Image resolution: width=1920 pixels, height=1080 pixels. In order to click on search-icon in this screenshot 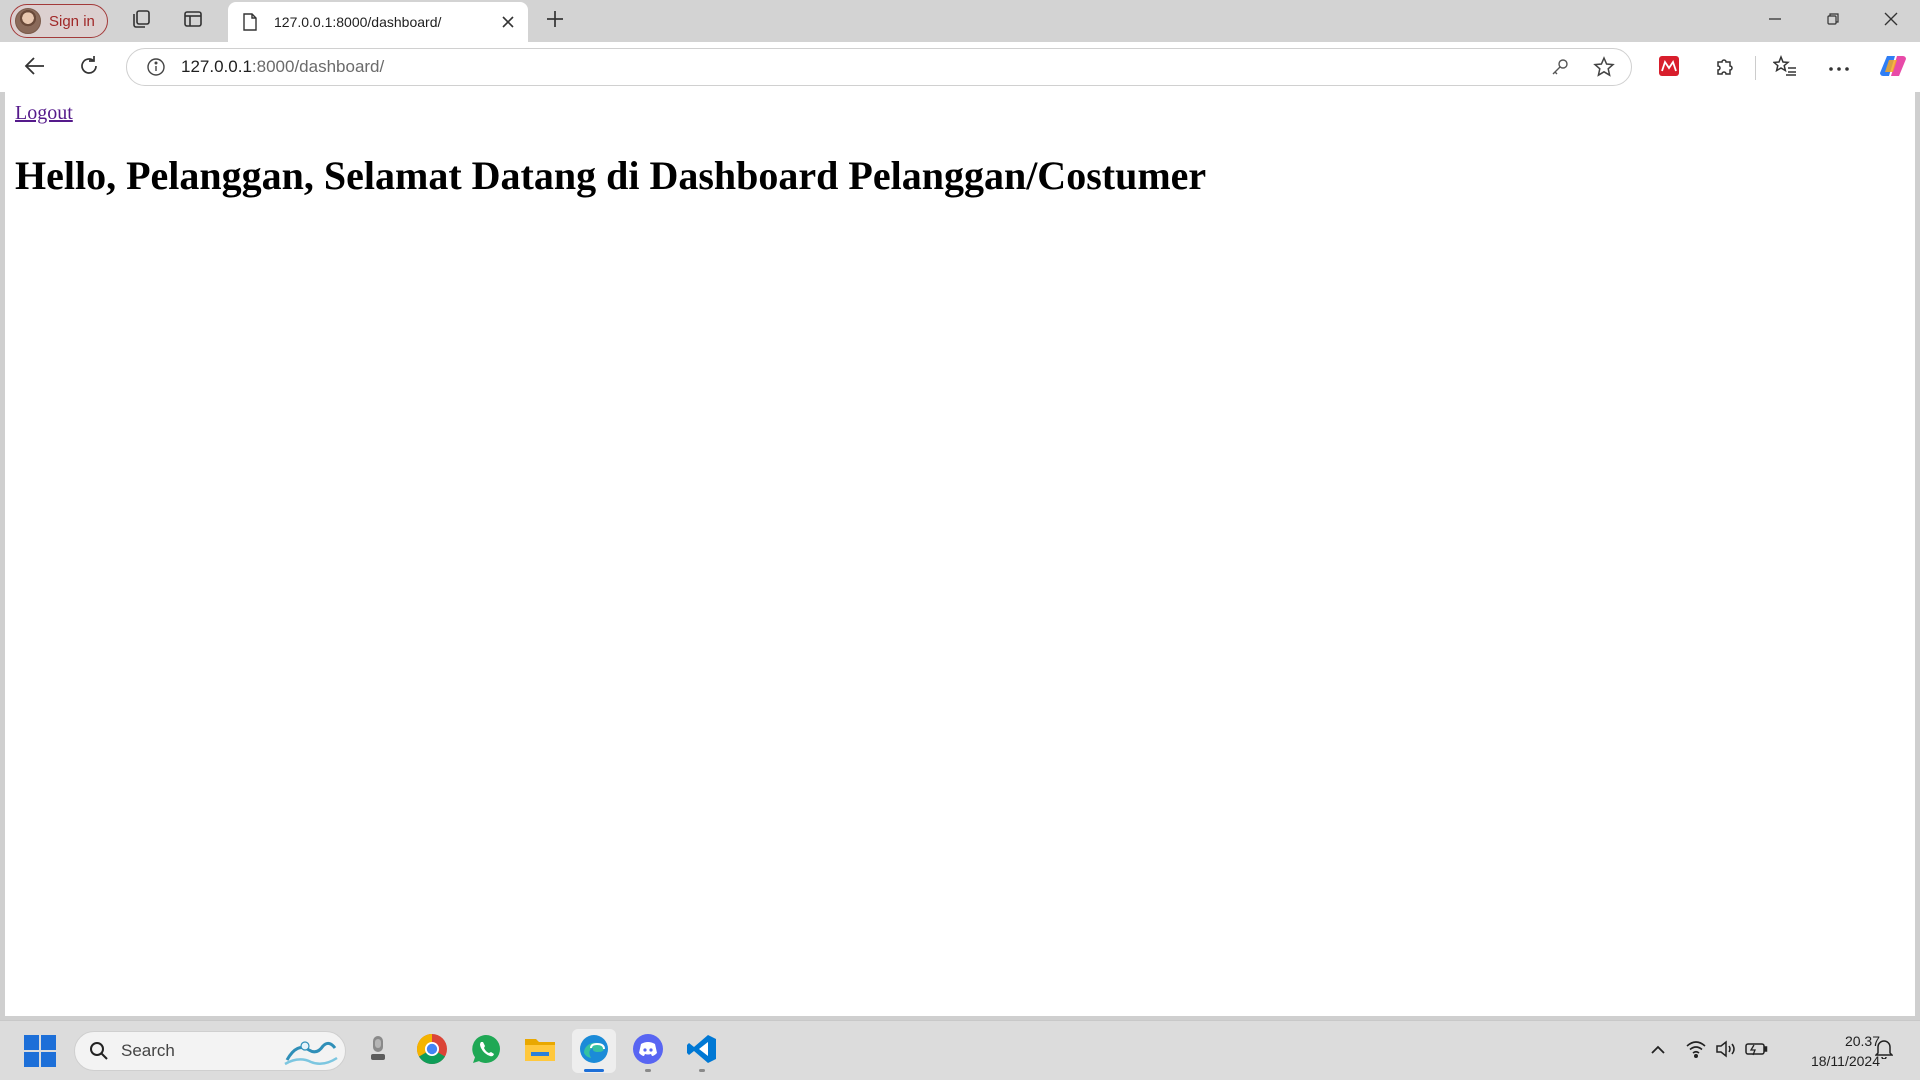, I will do `click(99, 1051)`.